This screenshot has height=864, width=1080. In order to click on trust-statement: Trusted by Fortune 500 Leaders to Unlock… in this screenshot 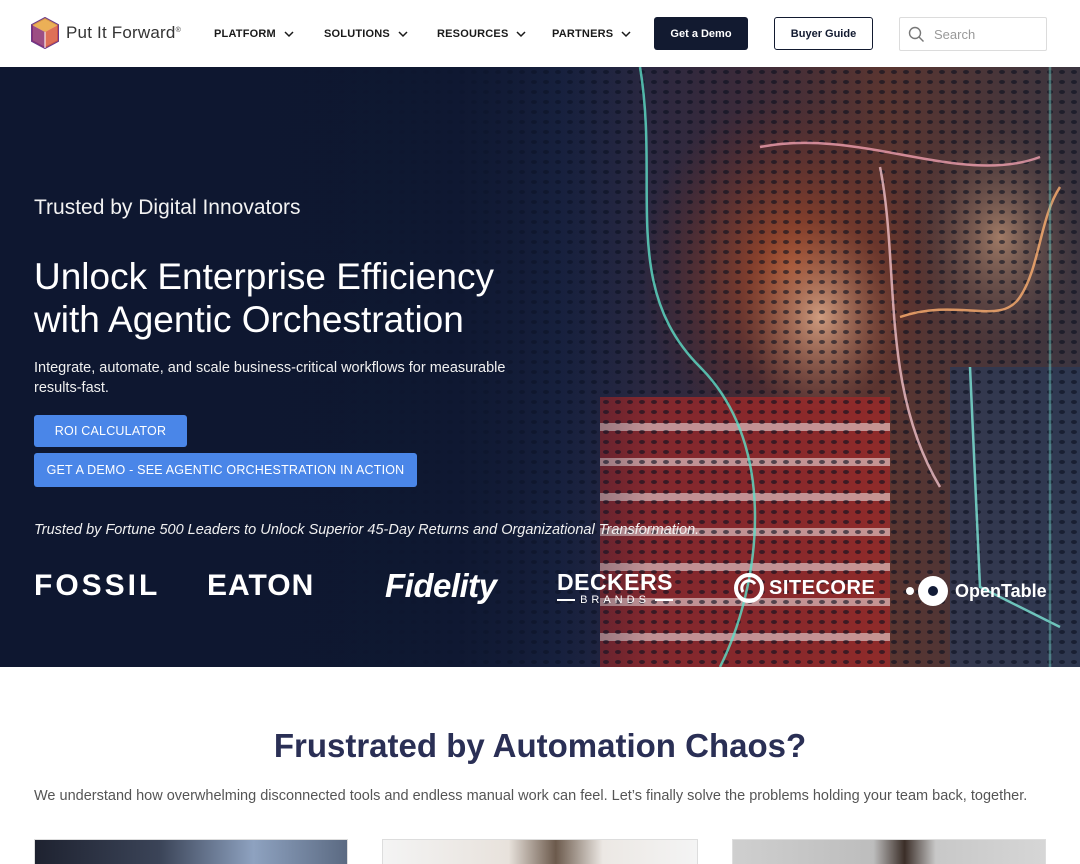, I will do `click(367, 530)`.